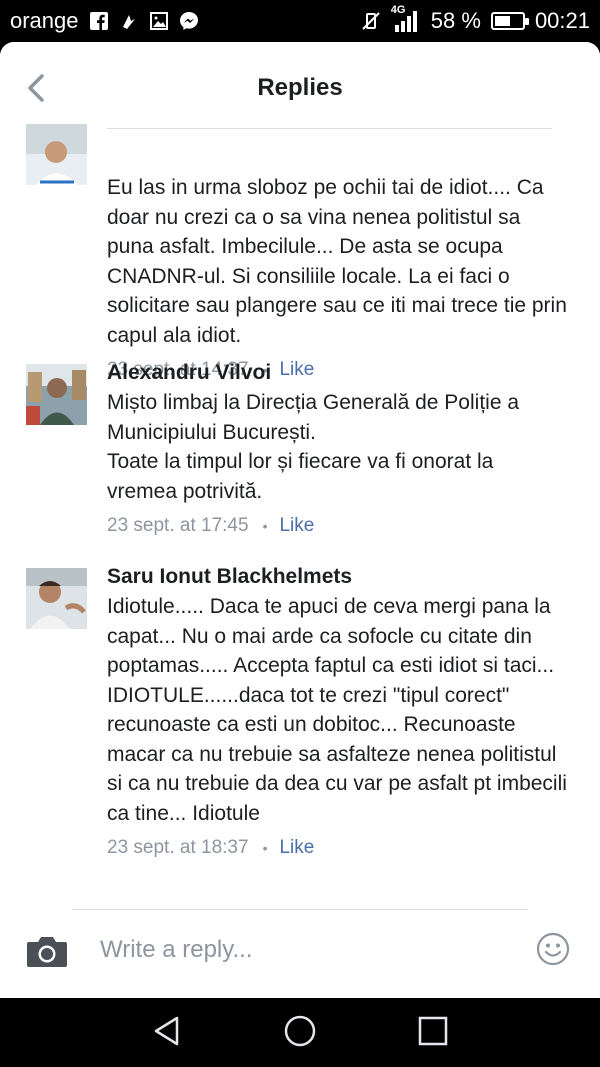  I want to click on nav-recents-button, so click(433, 1031).